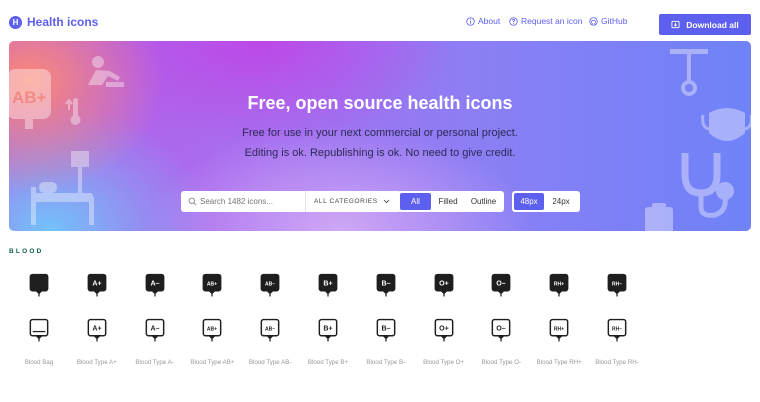  I want to click on filter-filled: Filled, so click(448, 201).